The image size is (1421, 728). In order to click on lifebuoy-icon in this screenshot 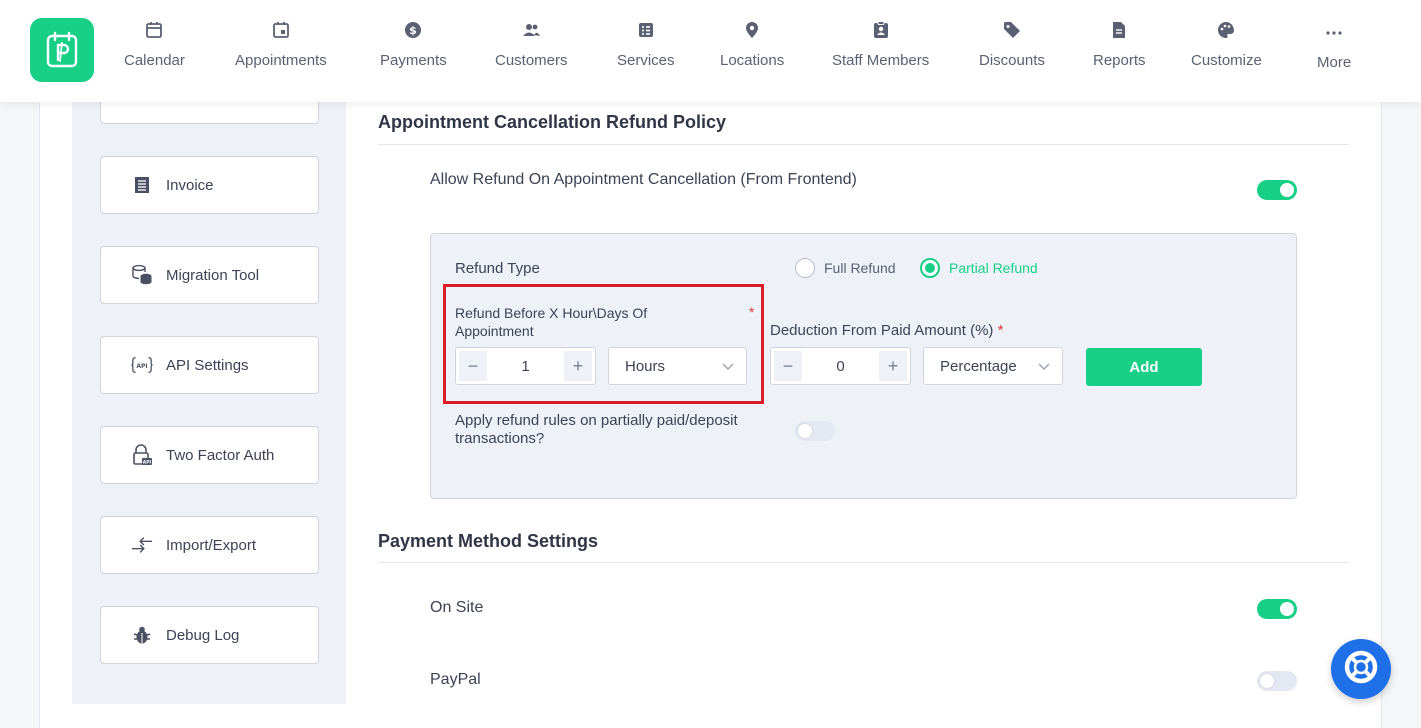, I will do `click(1361, 669)`.